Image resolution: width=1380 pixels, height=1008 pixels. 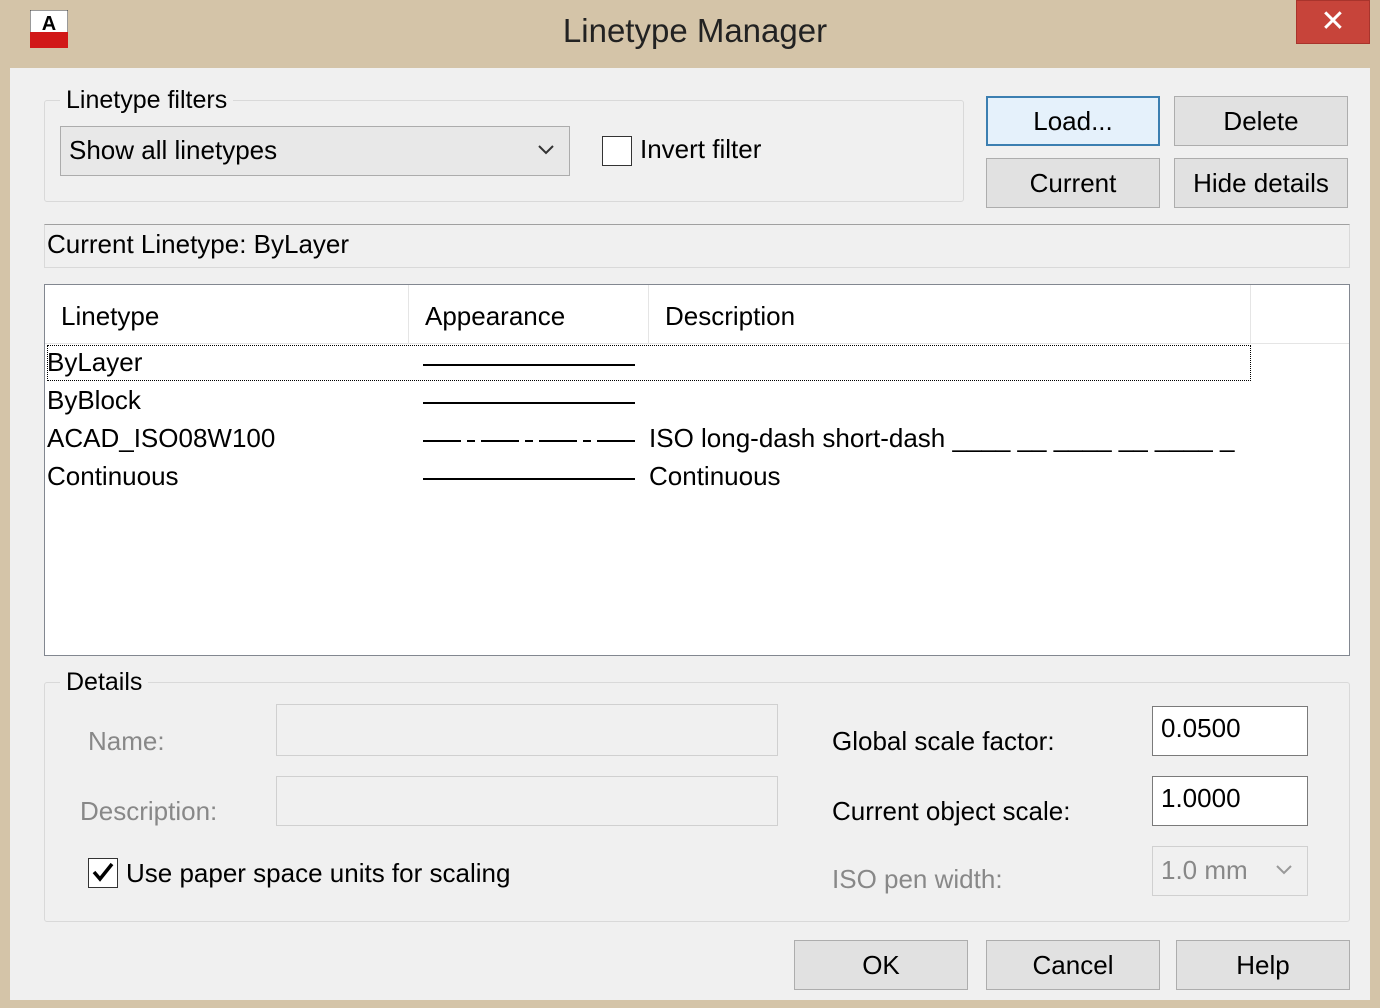 I want to click on list-header: Linetype Appearance Description, so click(x=697, y=314).